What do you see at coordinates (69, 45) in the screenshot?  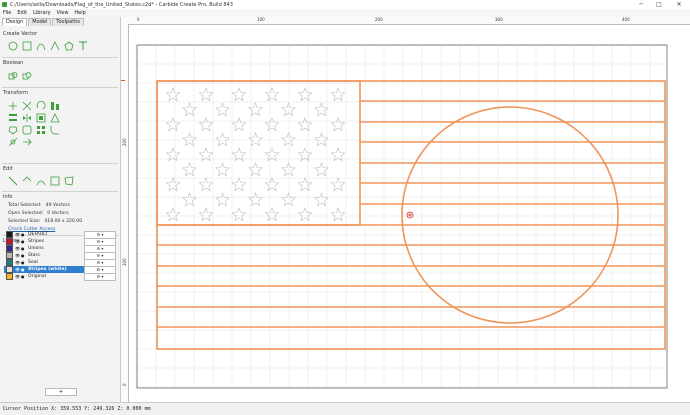 I see `polygon-tool-icon` at bounding box center [69, 45].